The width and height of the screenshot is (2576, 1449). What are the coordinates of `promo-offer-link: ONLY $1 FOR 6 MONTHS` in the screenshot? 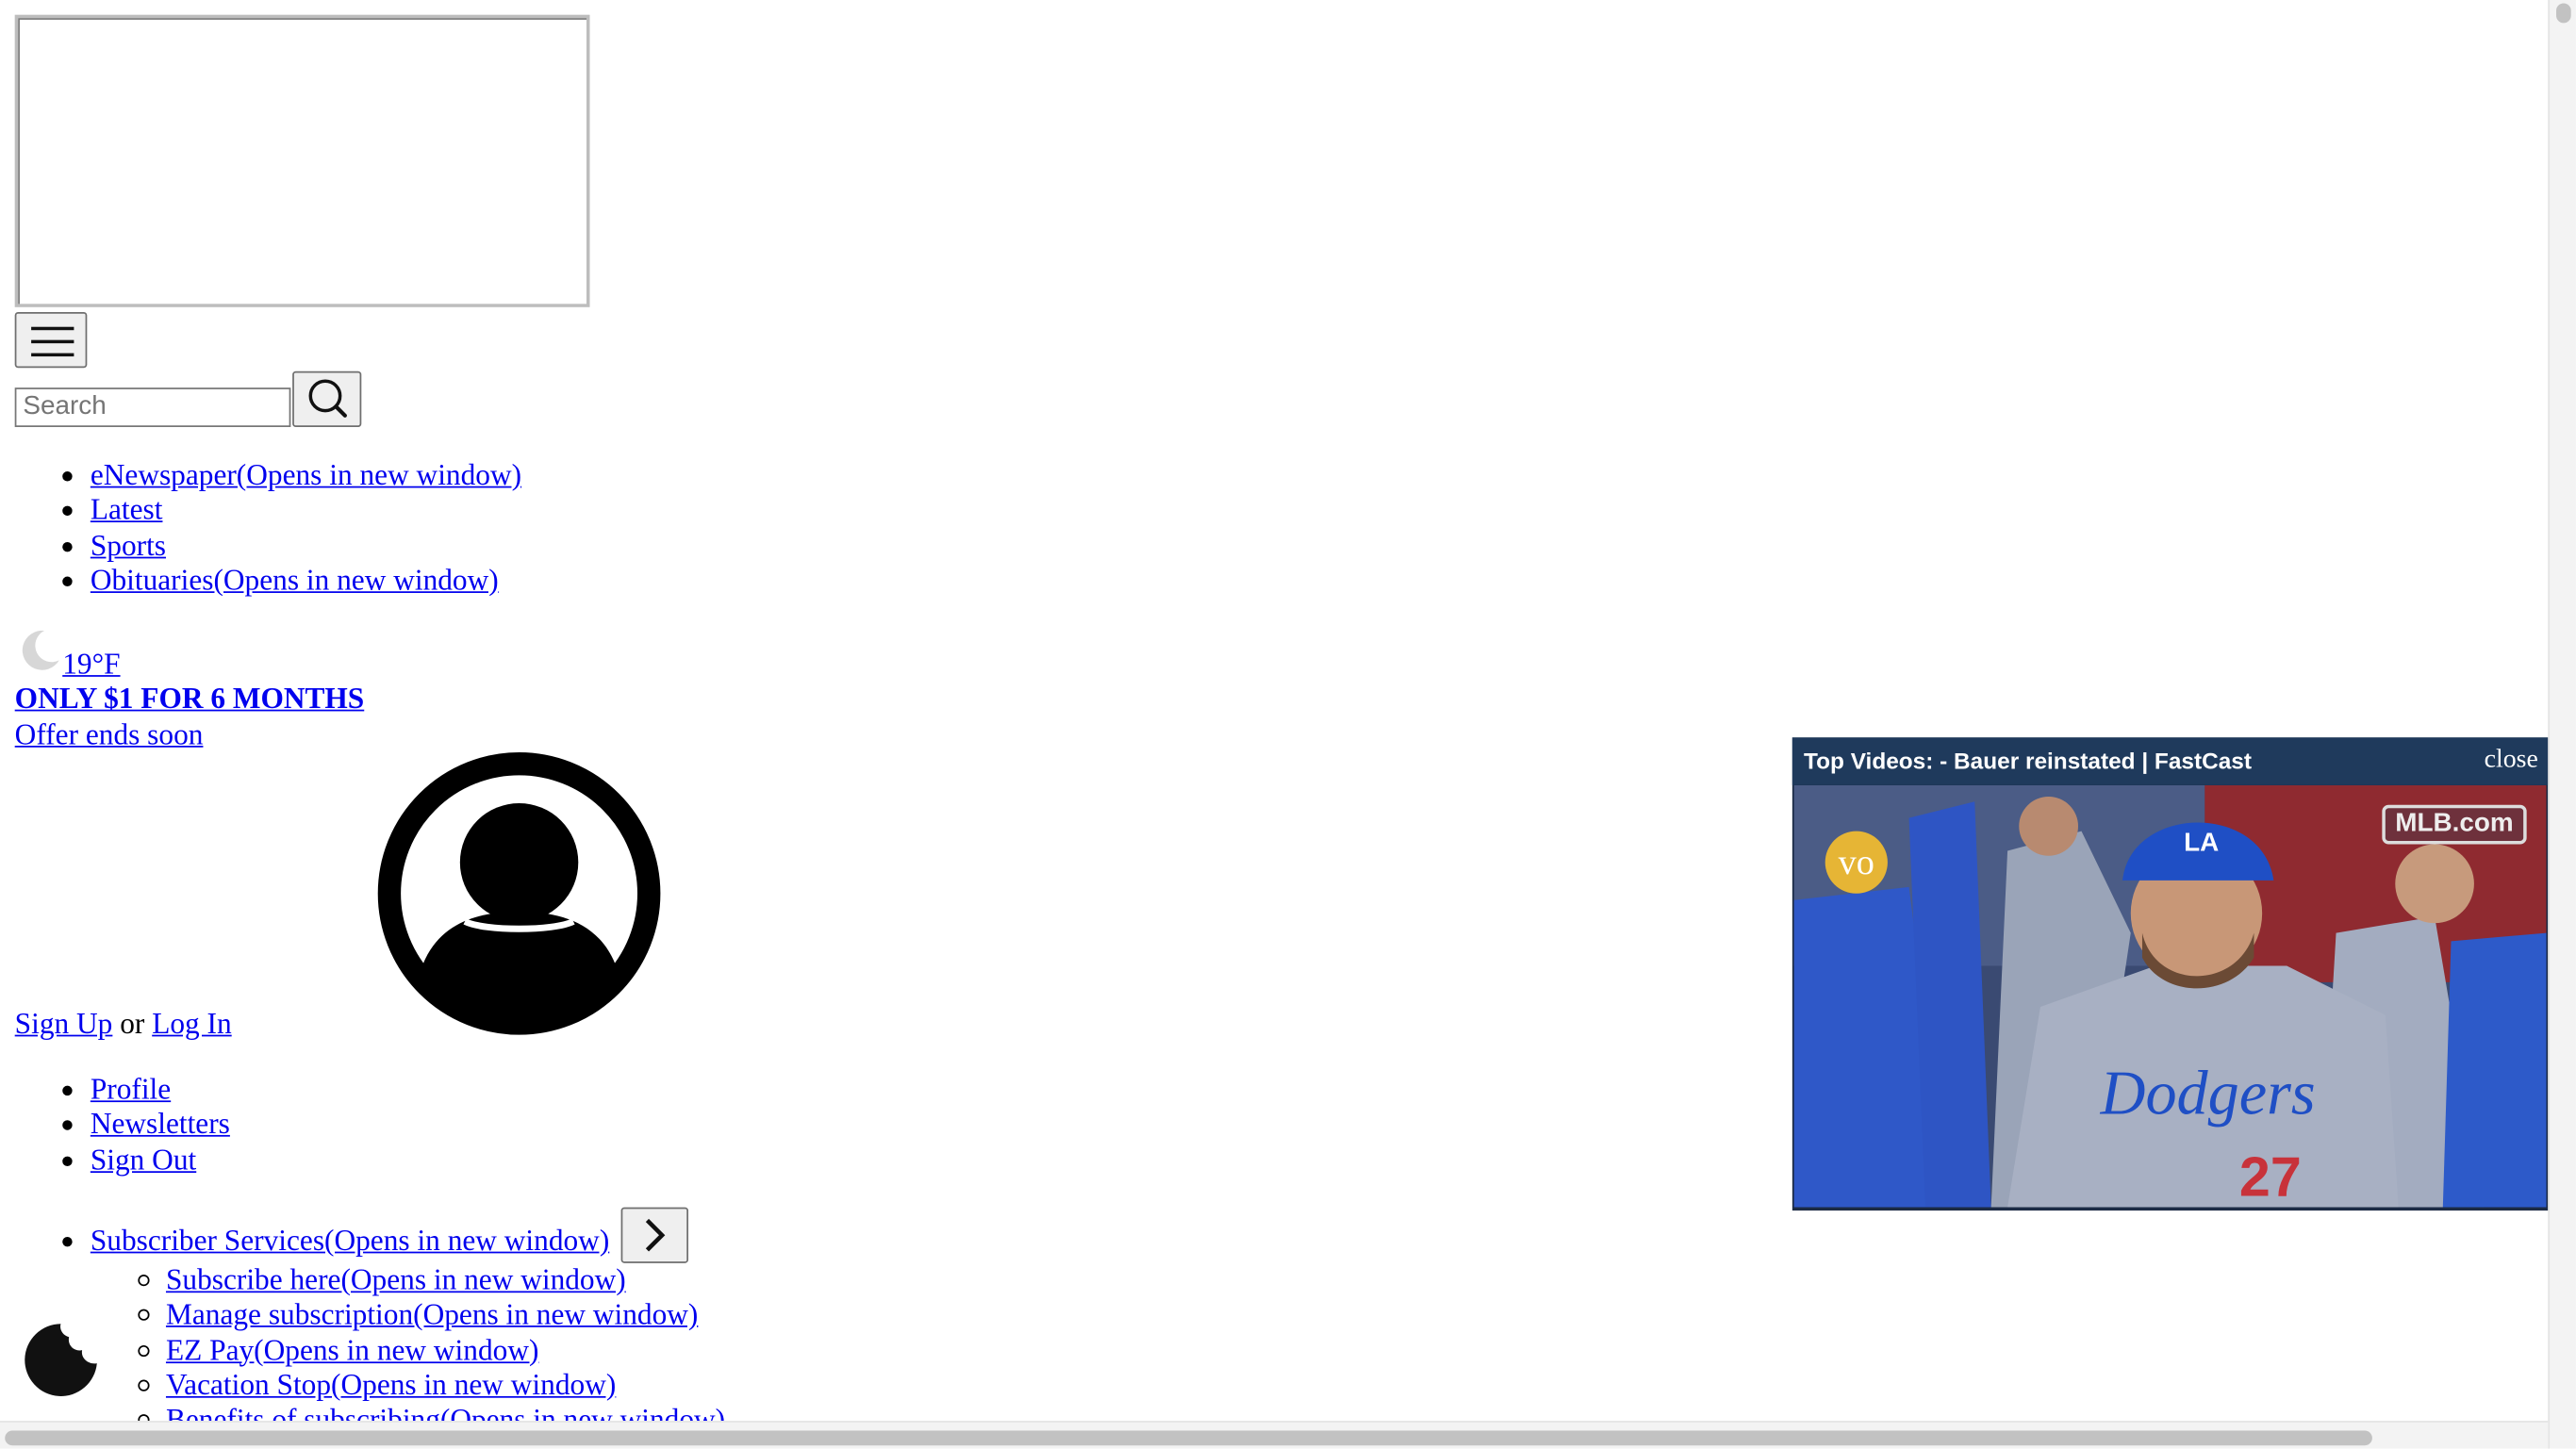 It's located at (190, 699).